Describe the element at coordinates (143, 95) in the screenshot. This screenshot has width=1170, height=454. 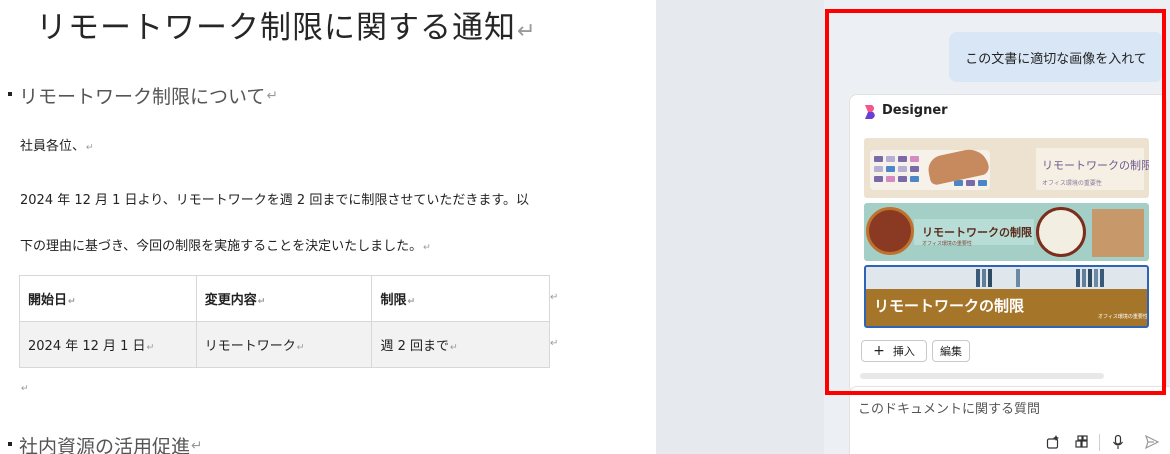
I see `section-heading-remote-work: リモートワーク制限について ↵` at that location.